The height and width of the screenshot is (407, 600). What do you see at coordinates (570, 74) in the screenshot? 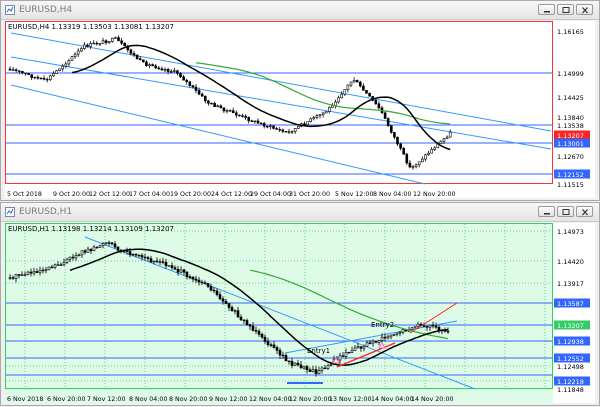
I see `price-label: 1.14999` at bounding box center [570, 74].